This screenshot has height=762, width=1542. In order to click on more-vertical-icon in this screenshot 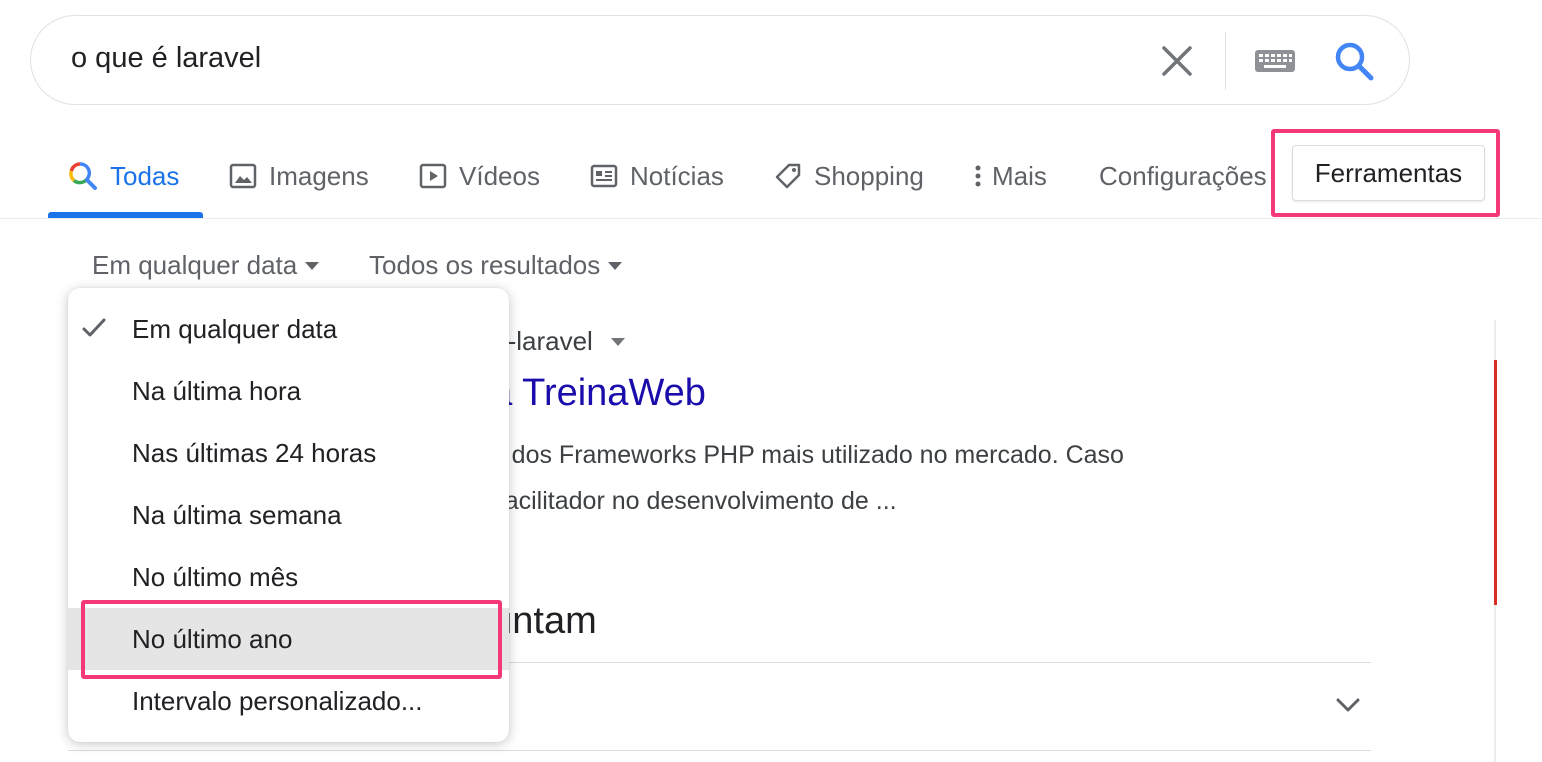, I will do `click(978, 176)`.